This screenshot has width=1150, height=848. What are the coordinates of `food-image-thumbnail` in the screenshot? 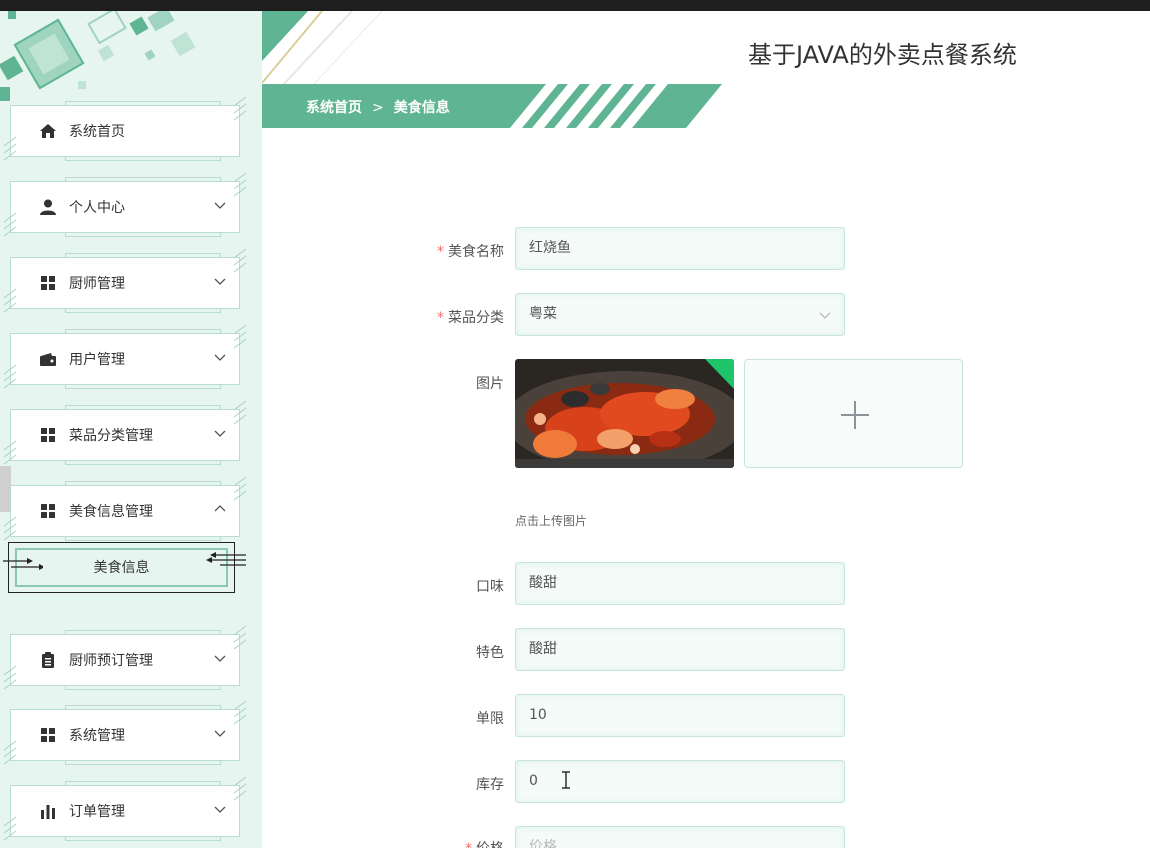 It's located at (624, 413).